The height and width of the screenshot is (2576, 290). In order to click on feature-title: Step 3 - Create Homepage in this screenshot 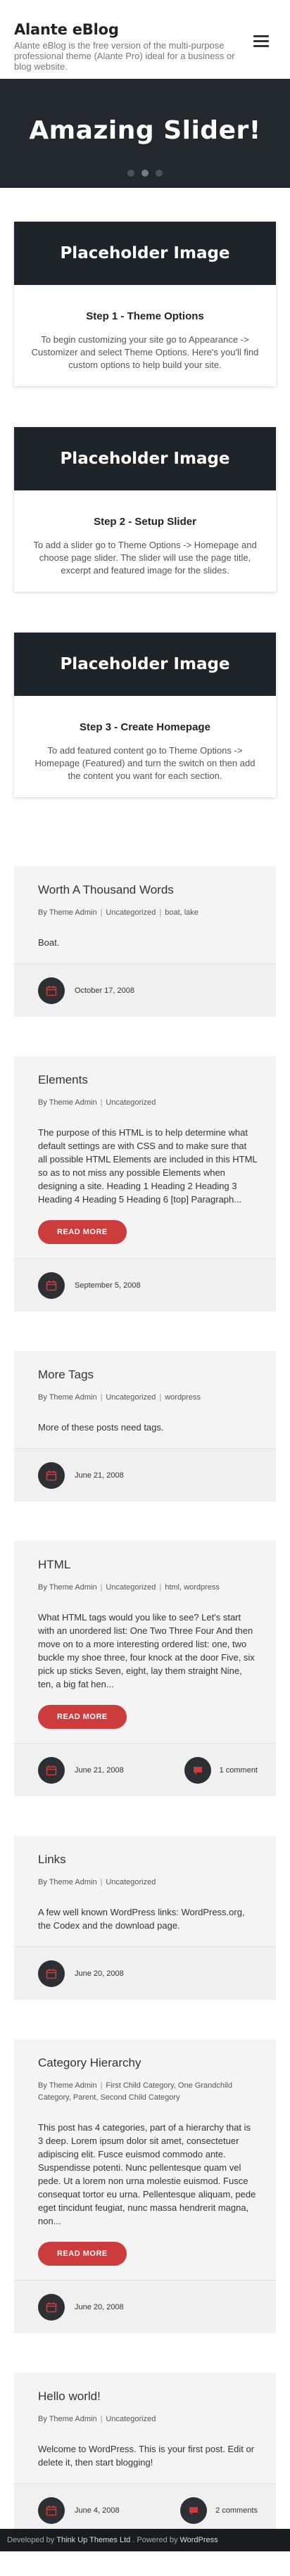, I will do `click(145, 727)`.